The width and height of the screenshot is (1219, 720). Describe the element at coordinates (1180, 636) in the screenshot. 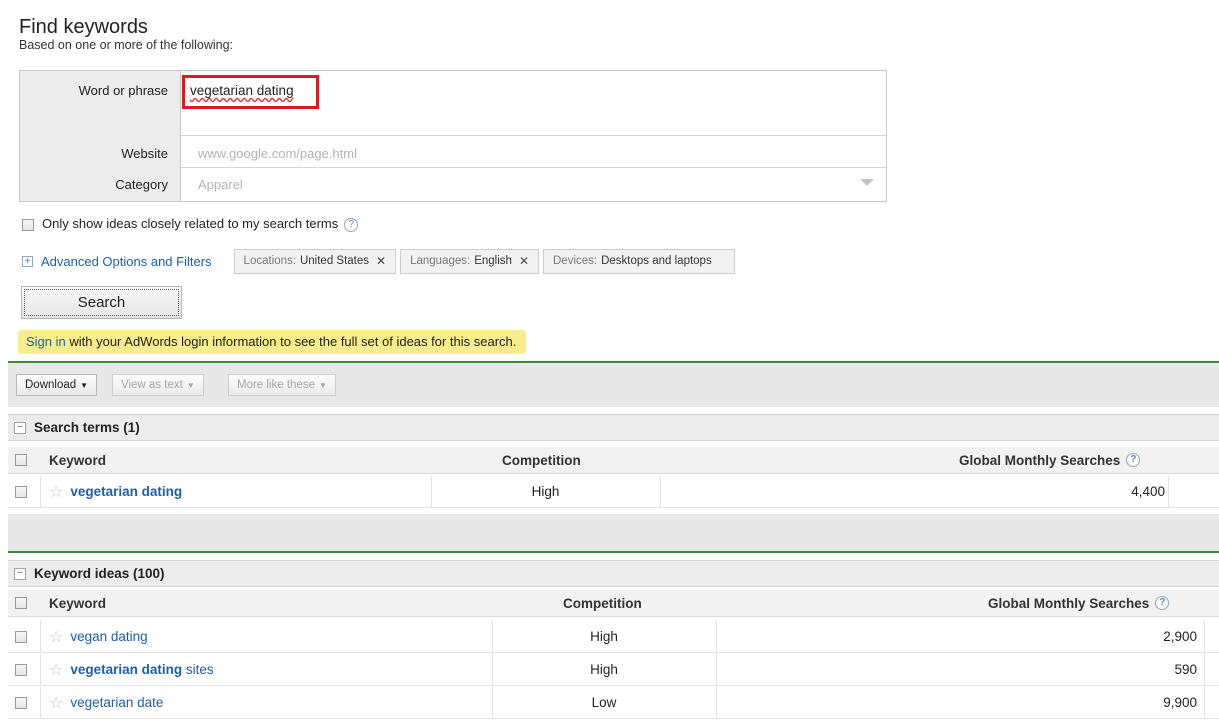

I see `searches-value: 2,900` at that location.